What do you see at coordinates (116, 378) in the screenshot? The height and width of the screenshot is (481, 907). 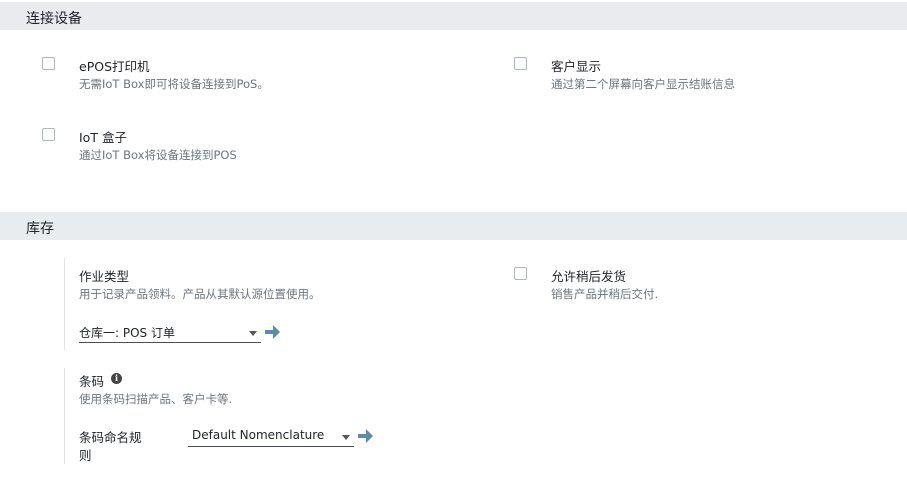 I see `info-icon: i` at bounding box center [116, 378].